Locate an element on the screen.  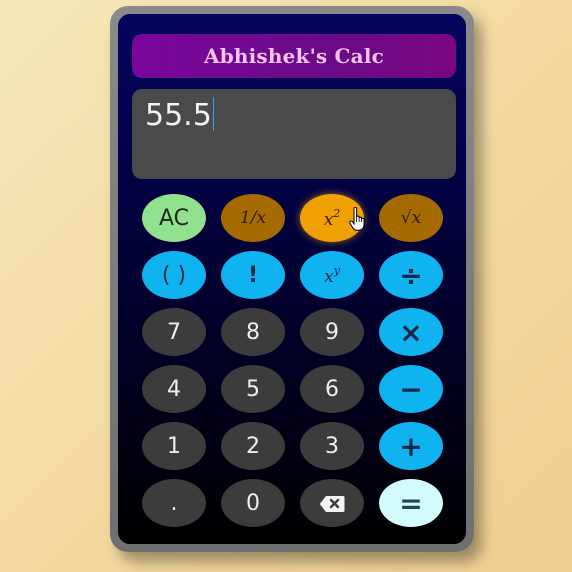
reciprocal-button: 1/x is located at coordinates (253, 218).